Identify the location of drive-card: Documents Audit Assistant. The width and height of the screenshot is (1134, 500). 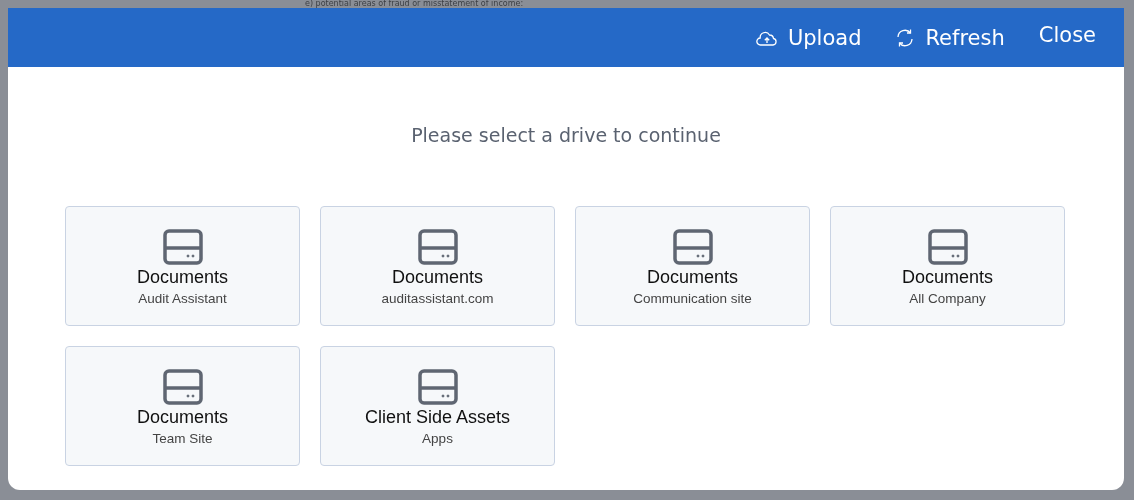
(182, 266).